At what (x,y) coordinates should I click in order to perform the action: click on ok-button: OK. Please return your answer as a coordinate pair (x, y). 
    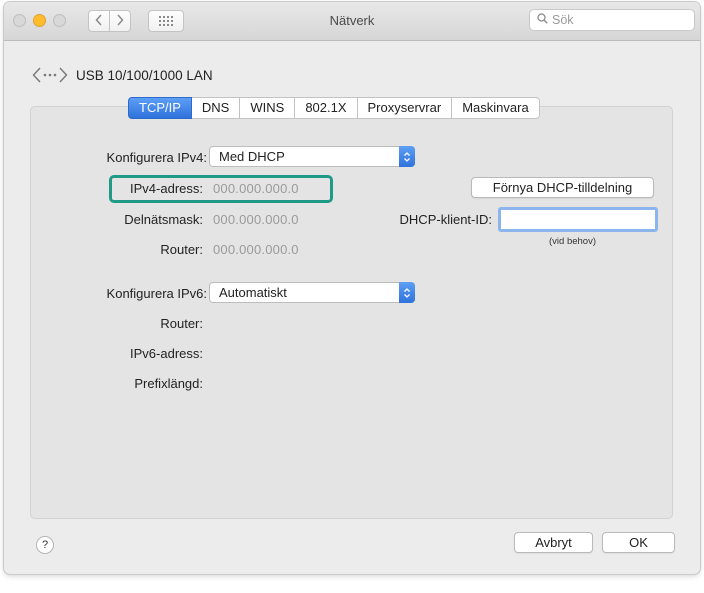
    Looking at the image, I should click on (638, 542).